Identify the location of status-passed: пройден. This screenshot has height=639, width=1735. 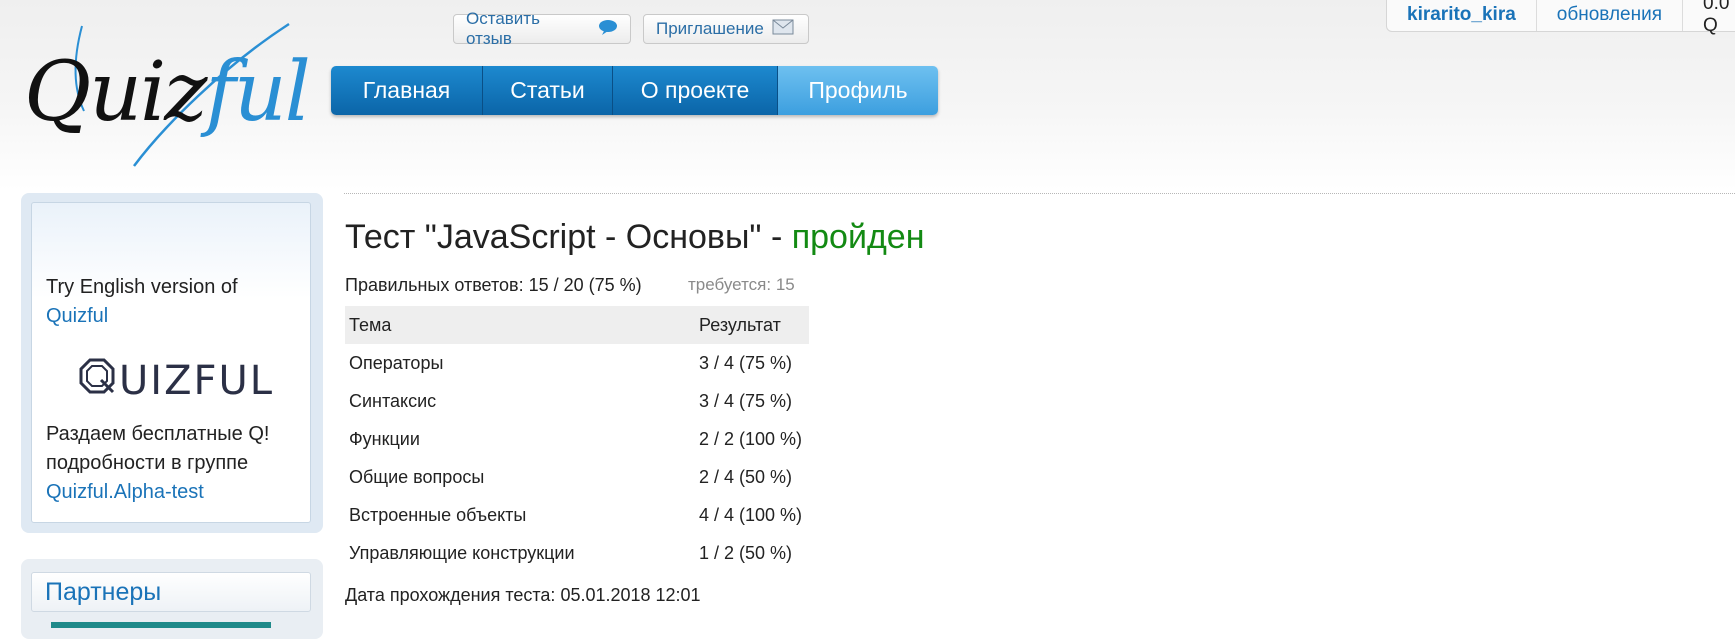
(858, 237).